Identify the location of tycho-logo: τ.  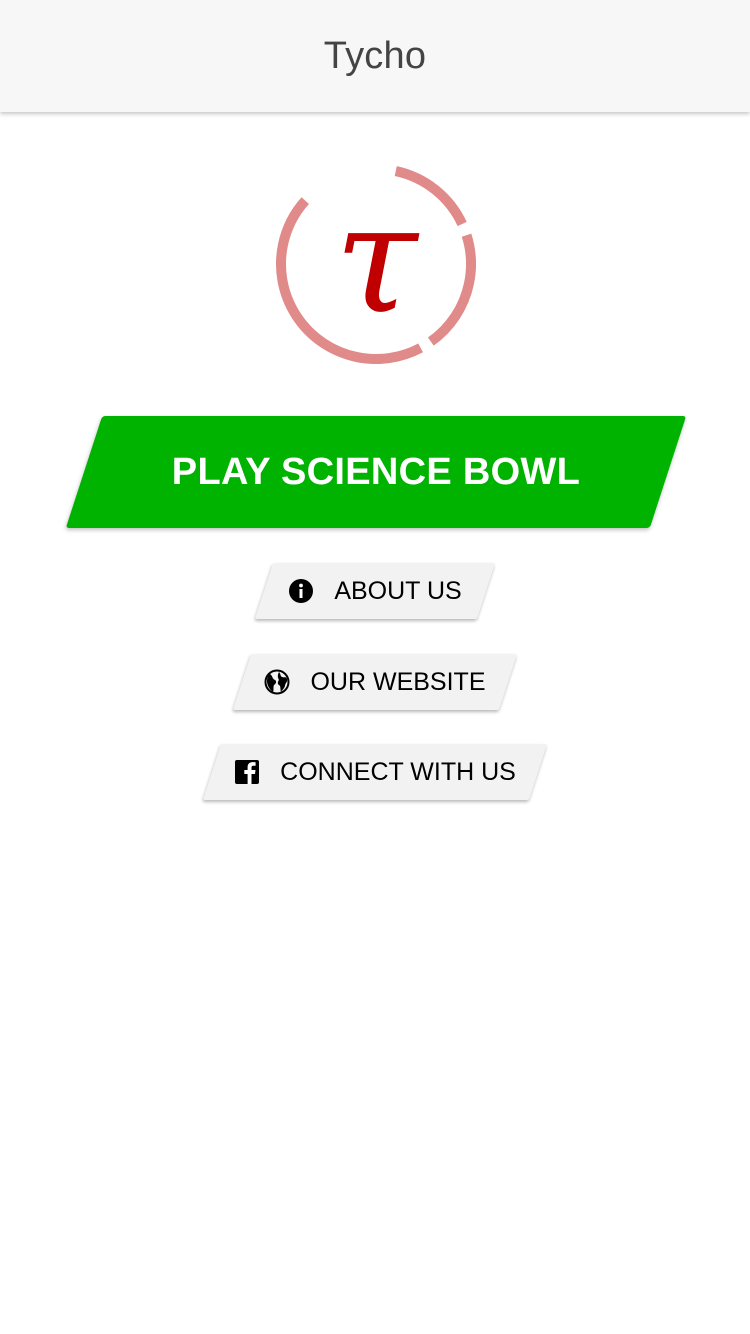
(376, 264).